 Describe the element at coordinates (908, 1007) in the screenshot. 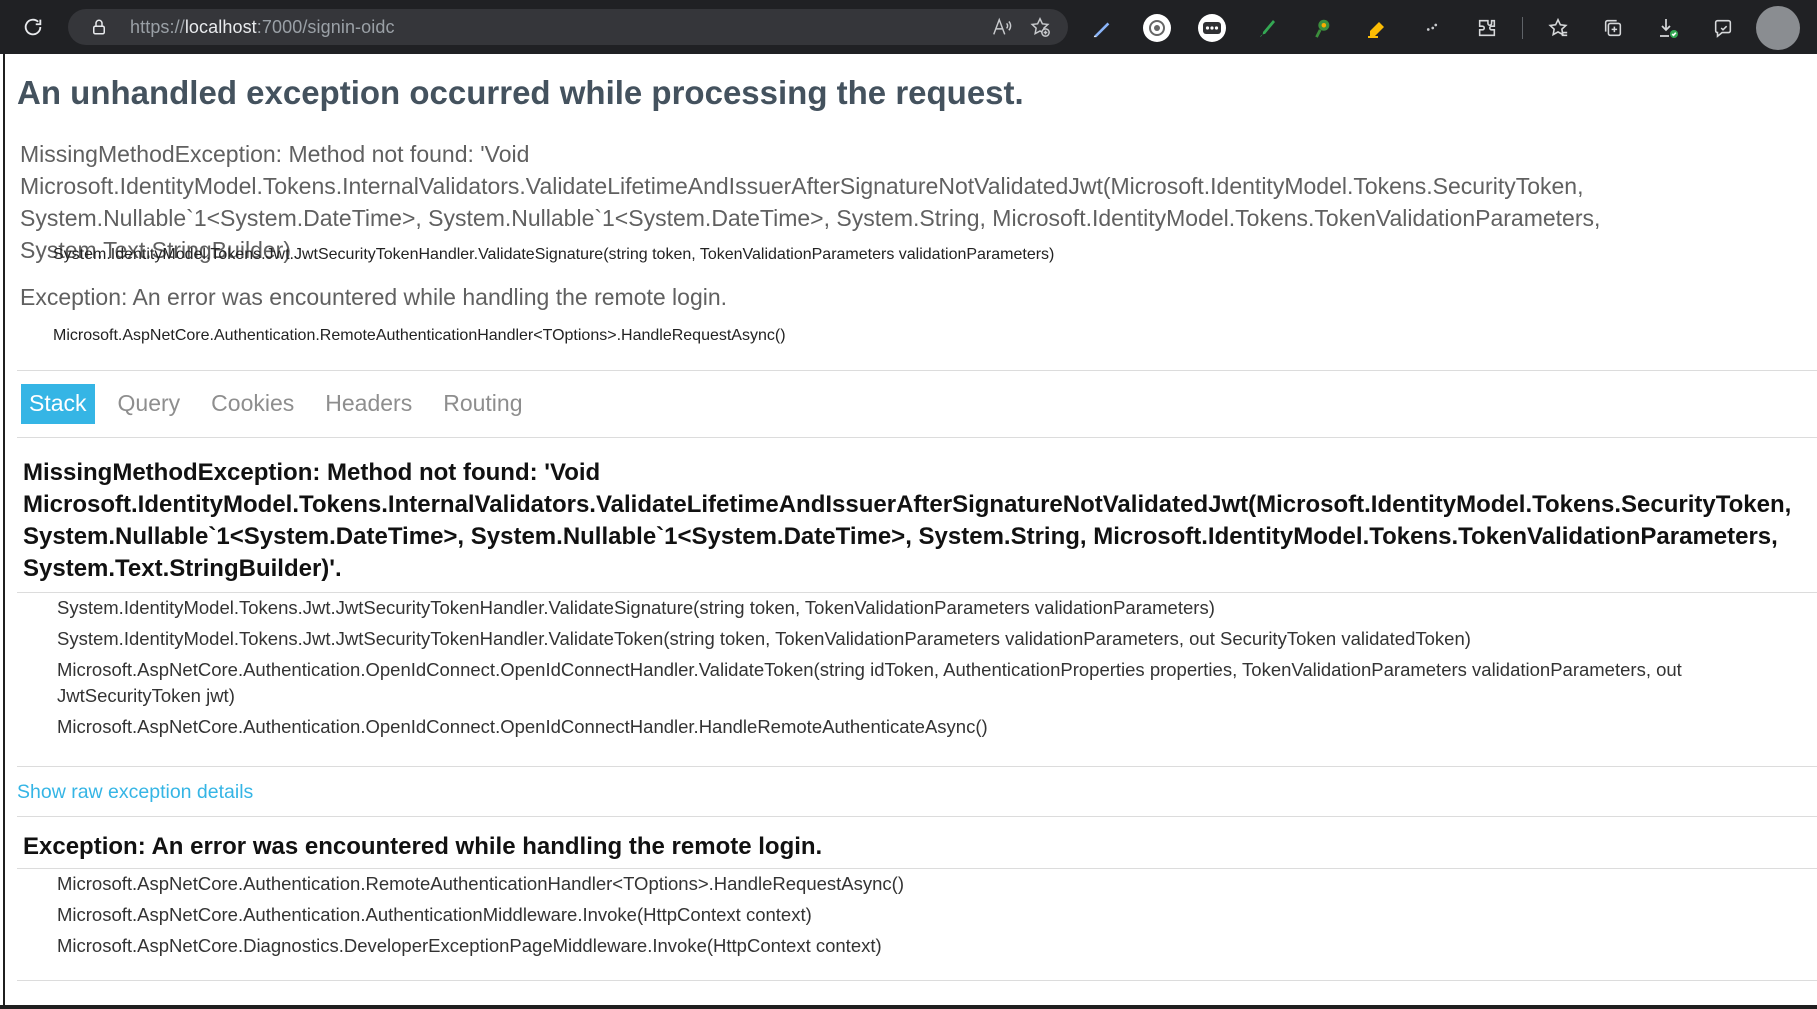

I see `window-bottom-edge` at that location.